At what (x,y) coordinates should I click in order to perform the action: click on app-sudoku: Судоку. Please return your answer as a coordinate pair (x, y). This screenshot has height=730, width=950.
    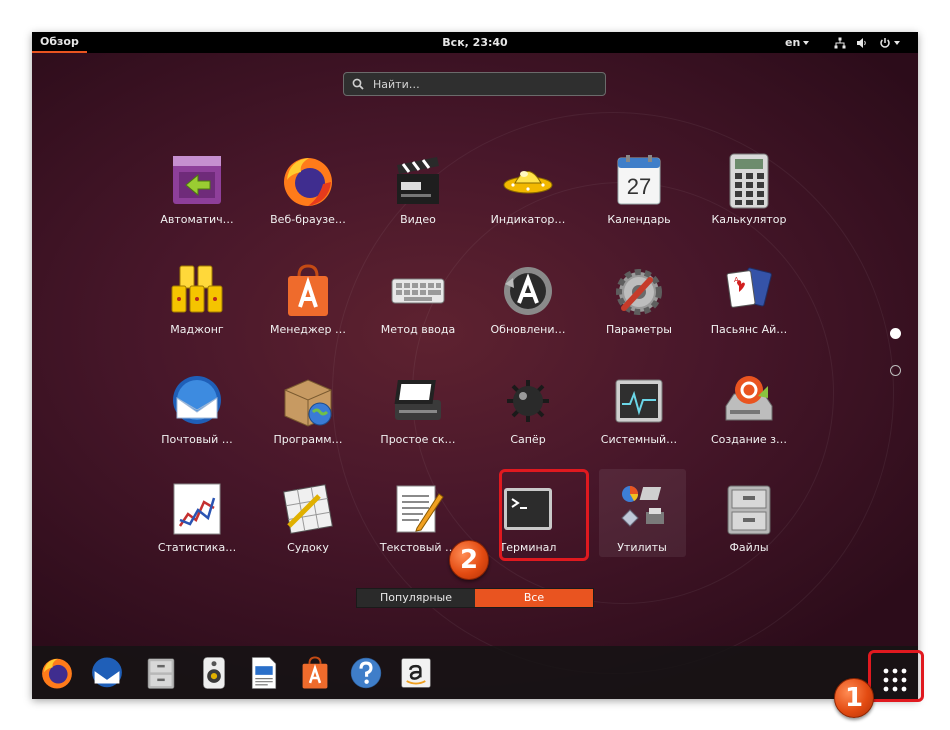
    Looking at the image, I should click on (308, 530).